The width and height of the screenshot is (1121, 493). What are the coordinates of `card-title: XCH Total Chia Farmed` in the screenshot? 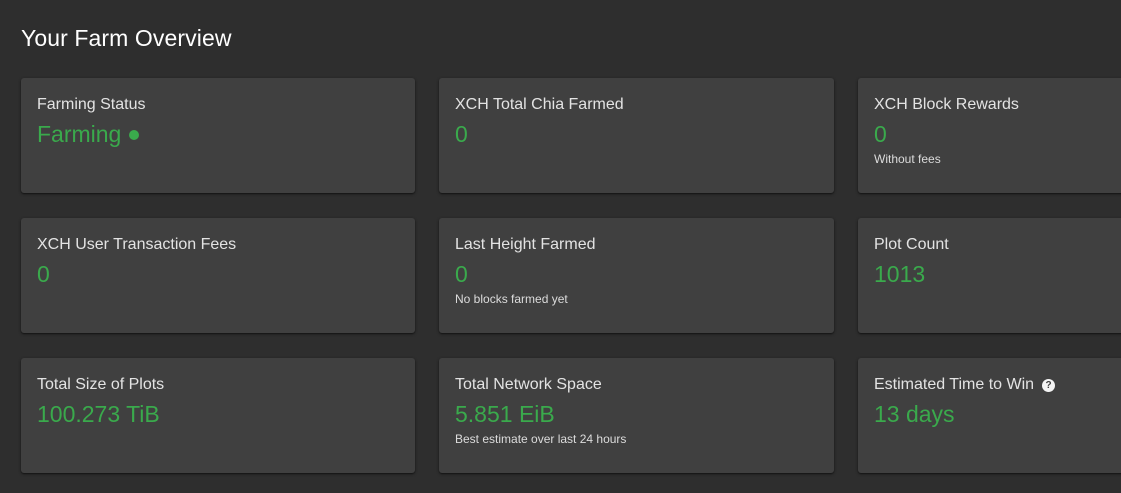 It's located at (539, 104).